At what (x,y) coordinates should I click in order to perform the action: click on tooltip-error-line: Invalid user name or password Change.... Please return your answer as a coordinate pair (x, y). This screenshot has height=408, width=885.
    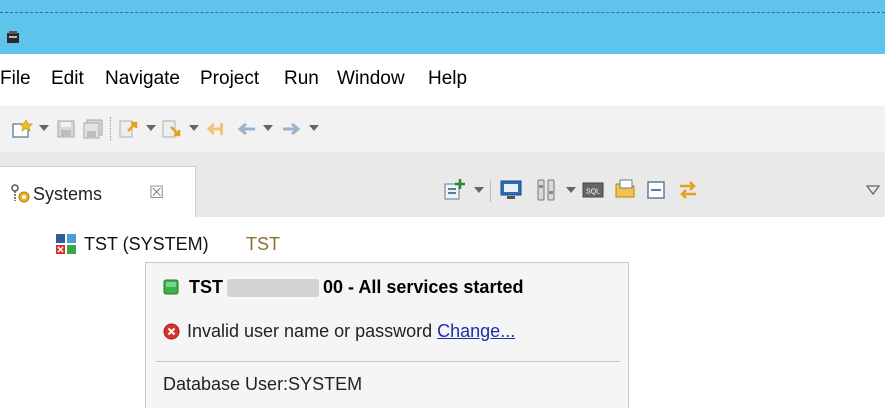
    Looking at the image, I should click on (339, 331).